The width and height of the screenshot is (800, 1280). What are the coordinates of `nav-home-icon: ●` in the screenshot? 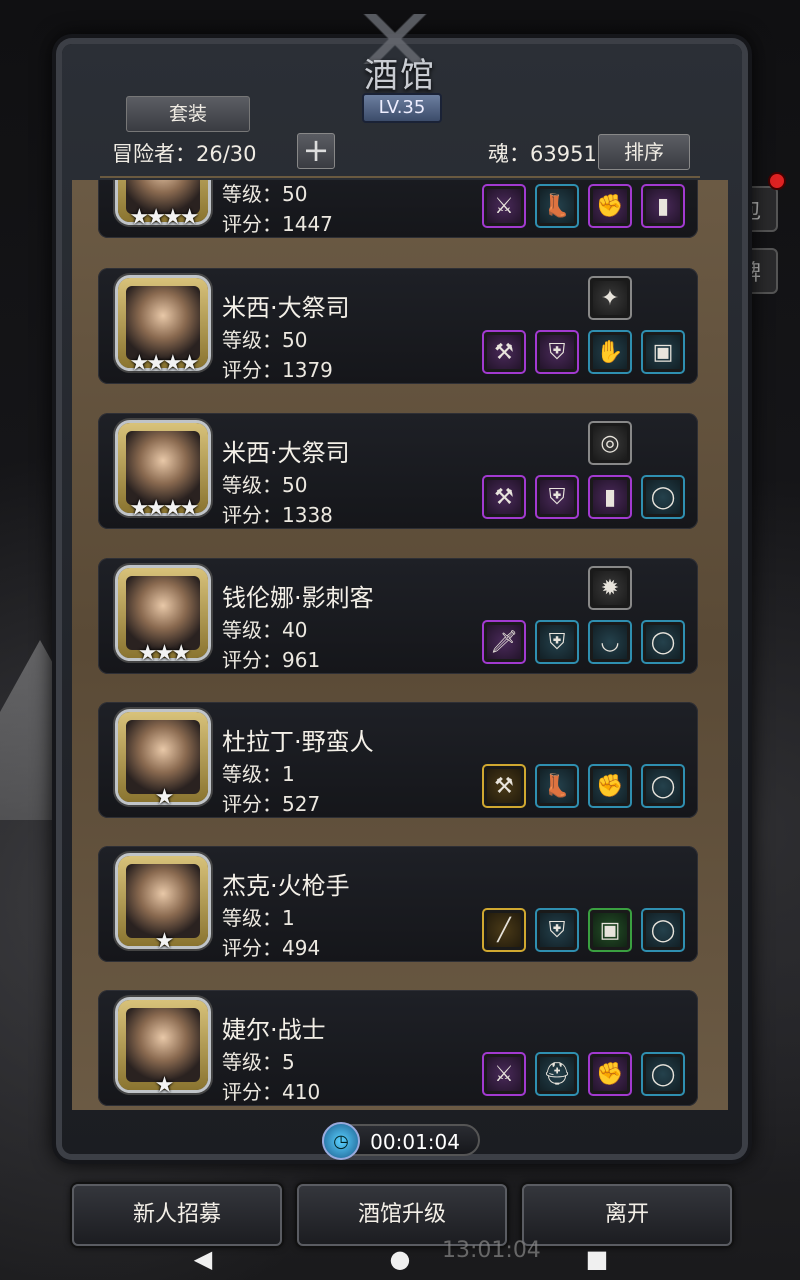 It's located at (400, 1259).